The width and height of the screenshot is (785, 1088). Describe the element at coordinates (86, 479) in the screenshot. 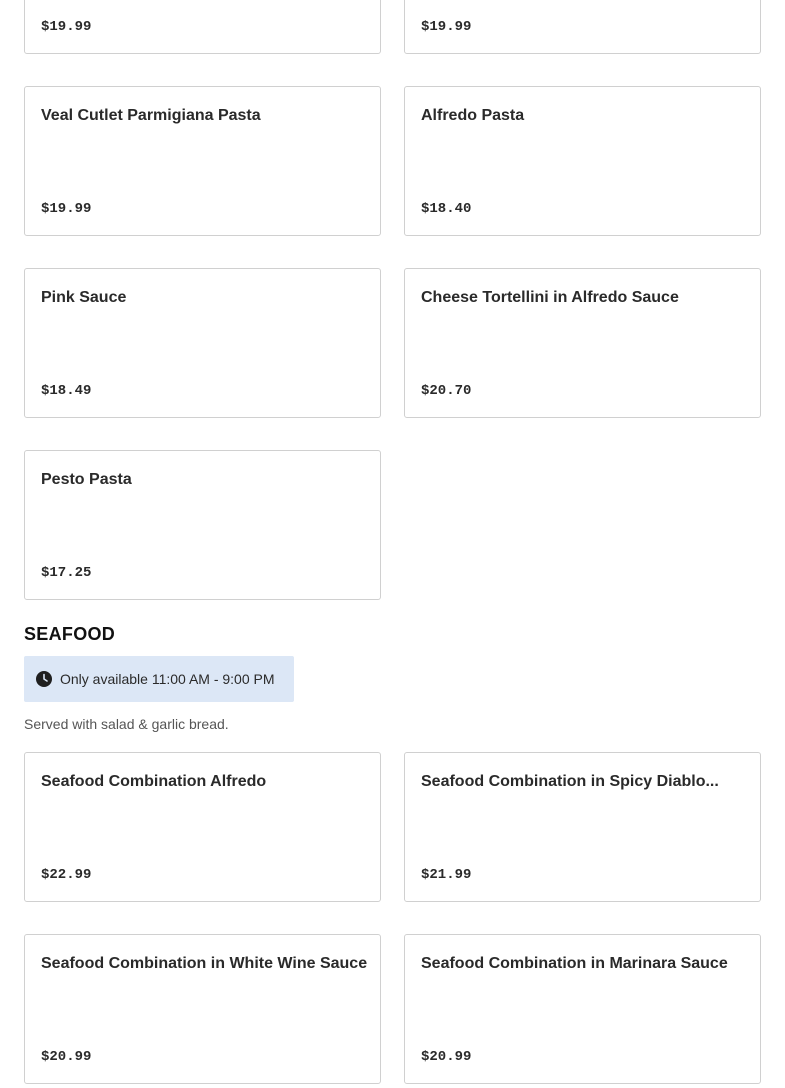

I see `menu-item-name: Pesto Pasta` at that location.